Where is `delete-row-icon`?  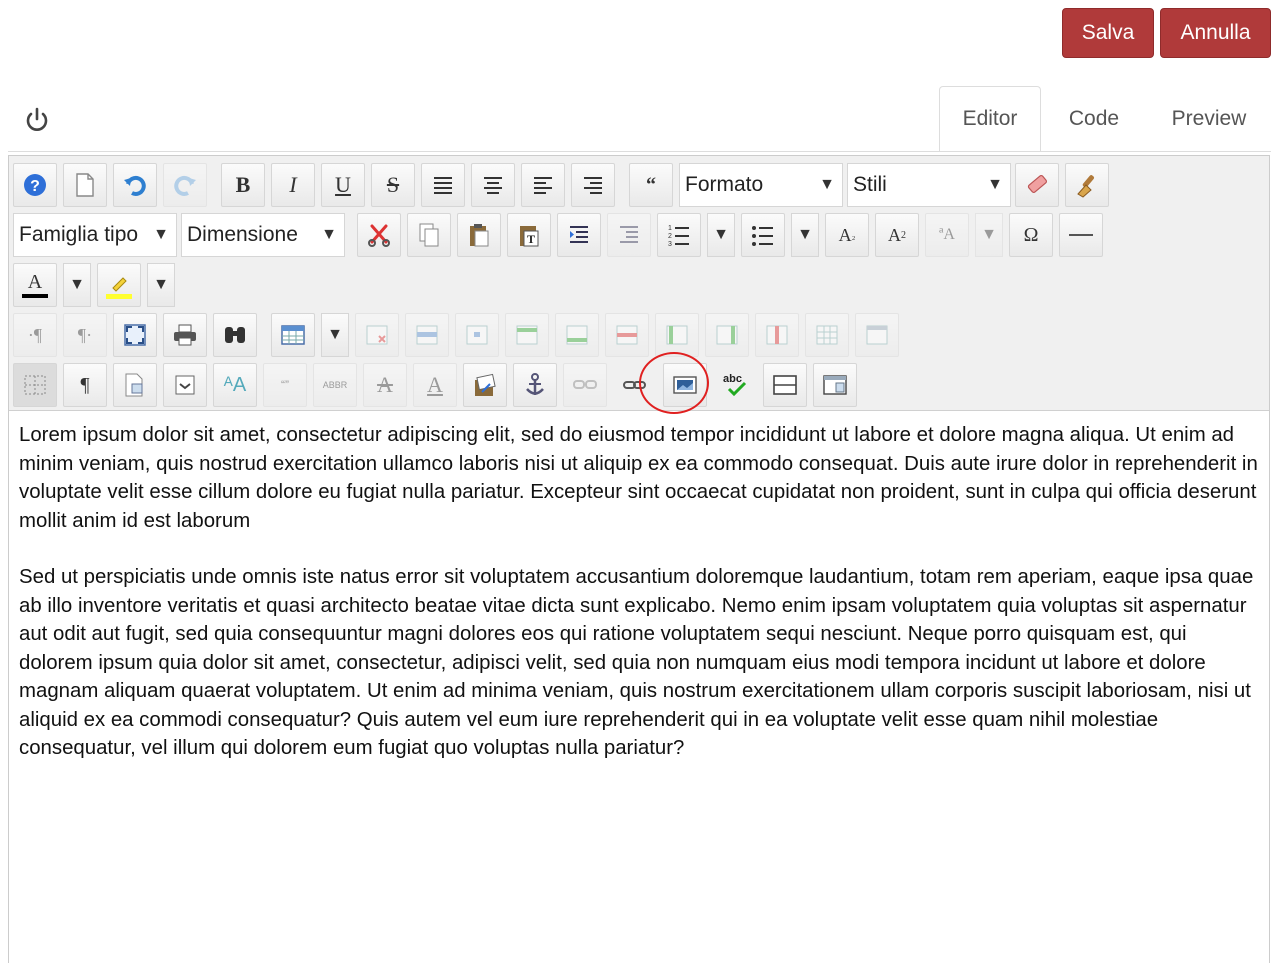
delete-row-icon is located at coordinates (627, 335).